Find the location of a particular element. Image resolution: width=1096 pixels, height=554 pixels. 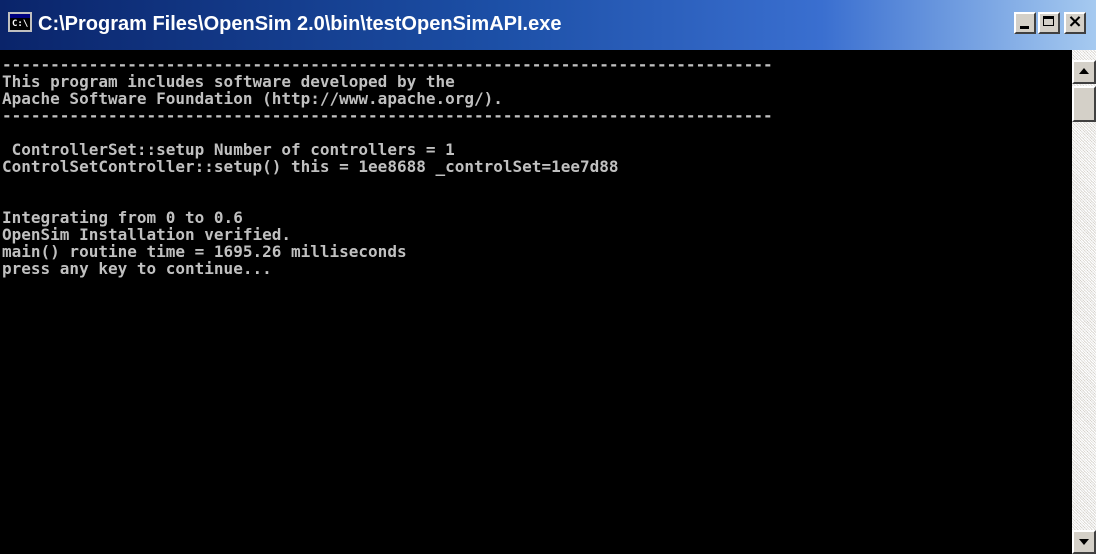

scroll-up-arrow-icon is located at coordinates (1084, 72).